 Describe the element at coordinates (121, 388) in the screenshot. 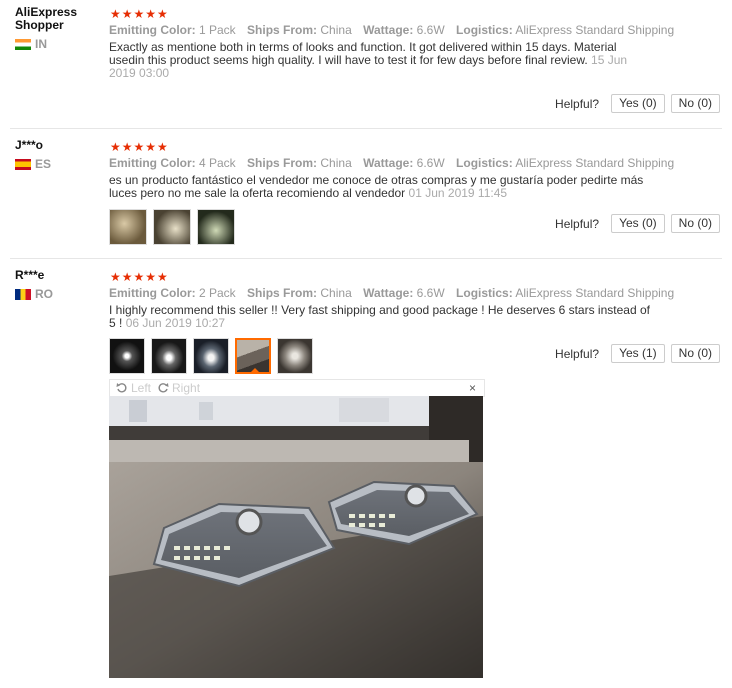

I see `rotate-left-icon` at that location.